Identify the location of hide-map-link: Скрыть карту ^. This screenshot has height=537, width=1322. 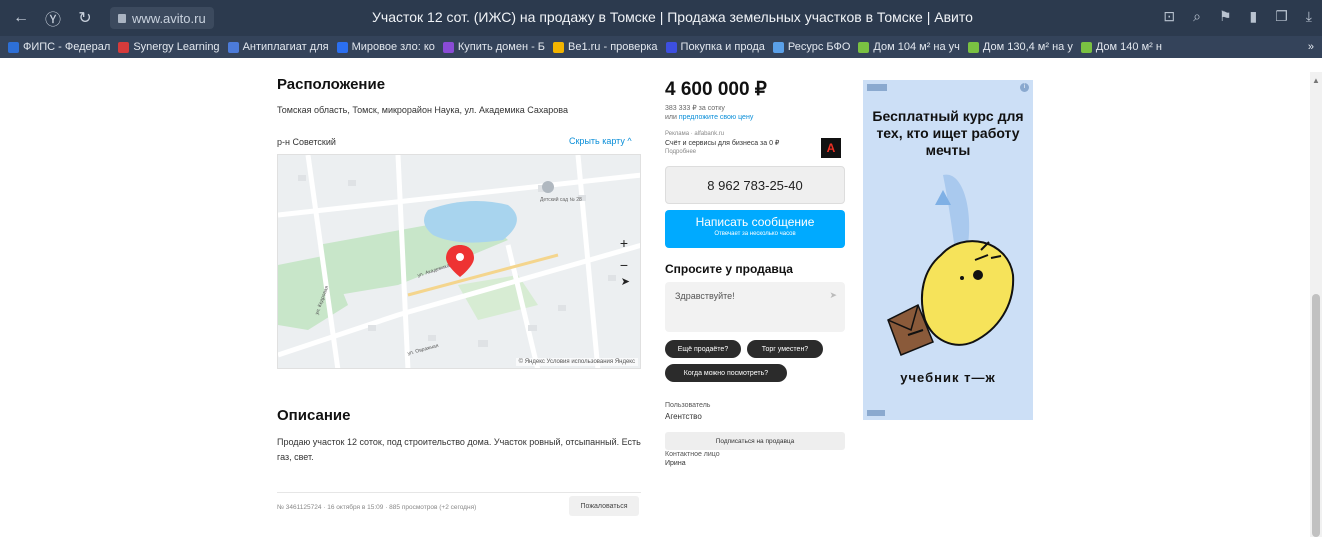
(600, 141).